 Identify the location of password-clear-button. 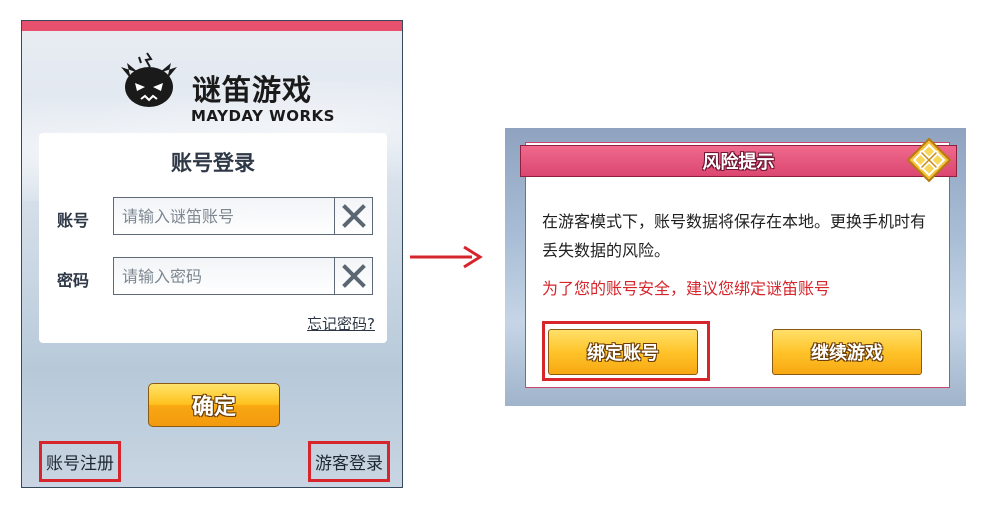
(353, 276).